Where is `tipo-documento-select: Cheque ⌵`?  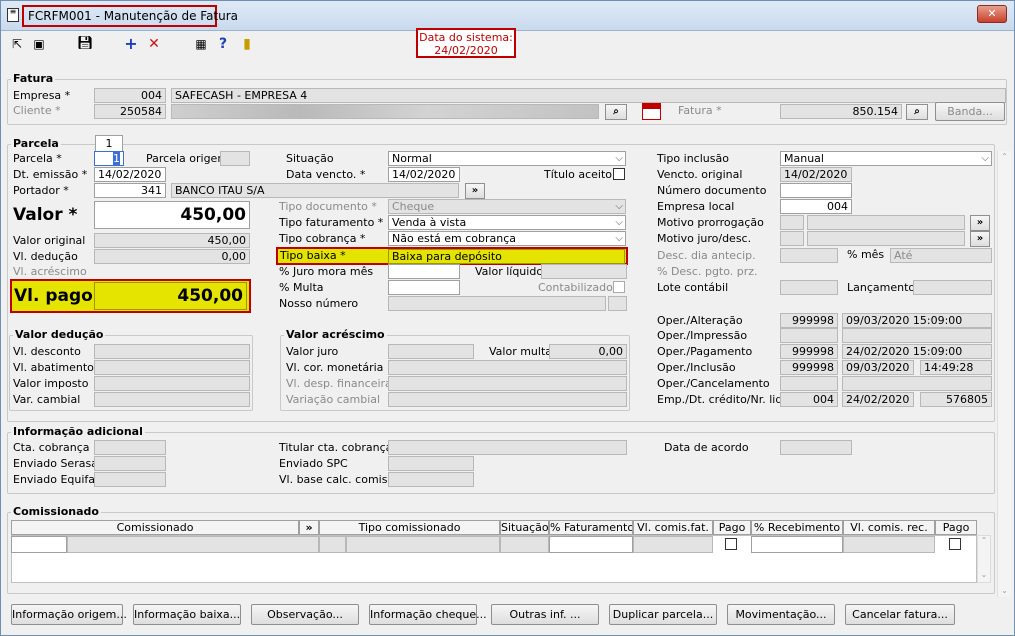 tipo-documento-select: Cheque ⌵ is located at coordinates (507, 206).